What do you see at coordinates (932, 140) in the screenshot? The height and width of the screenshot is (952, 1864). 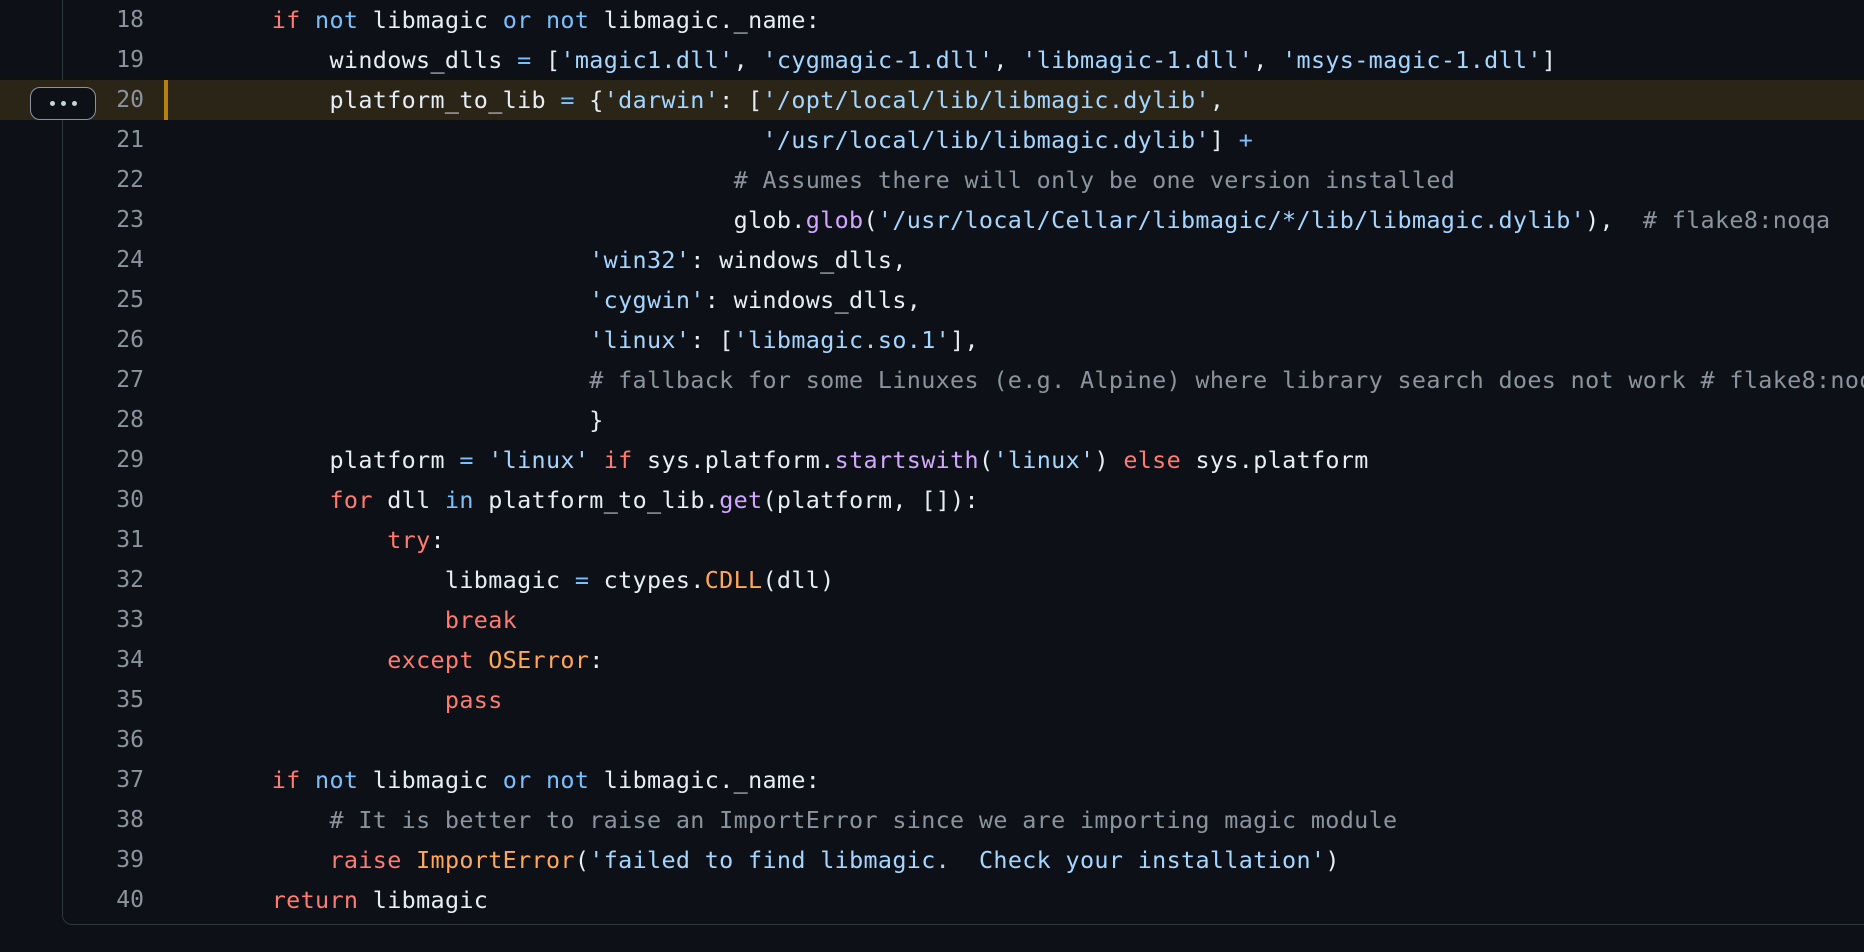 I see `code-line: 21 '/usr/local/lib/libmagic.dylib'] +` at bounding box center [932, 140].